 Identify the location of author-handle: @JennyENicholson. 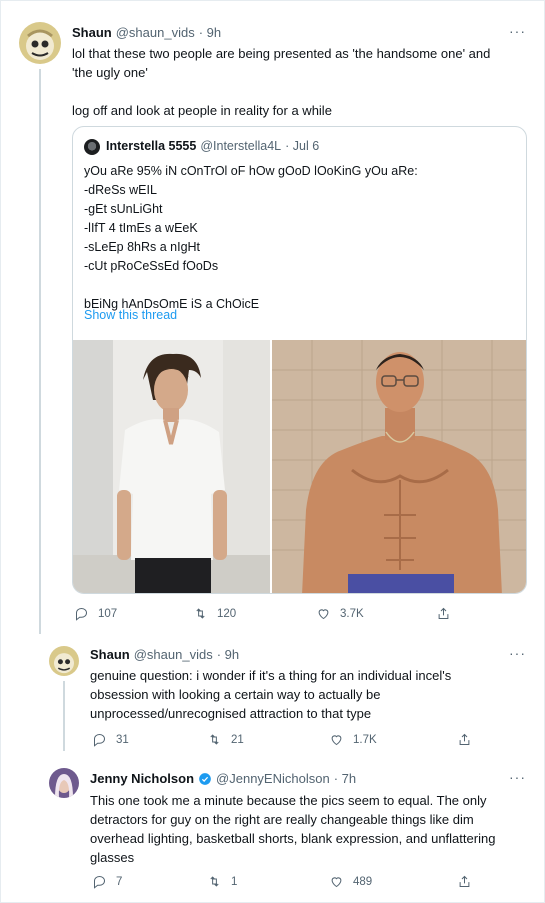
(273, 778).